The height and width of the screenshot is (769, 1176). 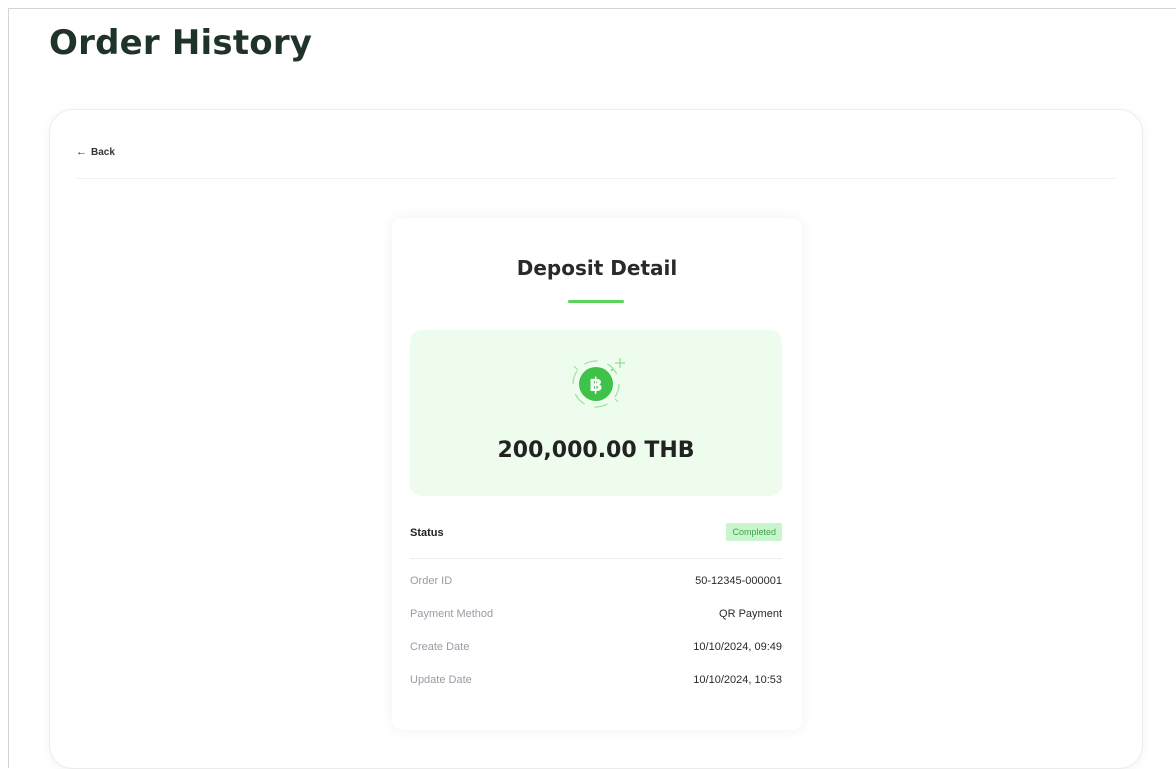 What do you see at coordinates (596, 616) in the screenshot?
I see `info-row-payment-method: Payment Method QR Payment` at bounding box center [596, 616].